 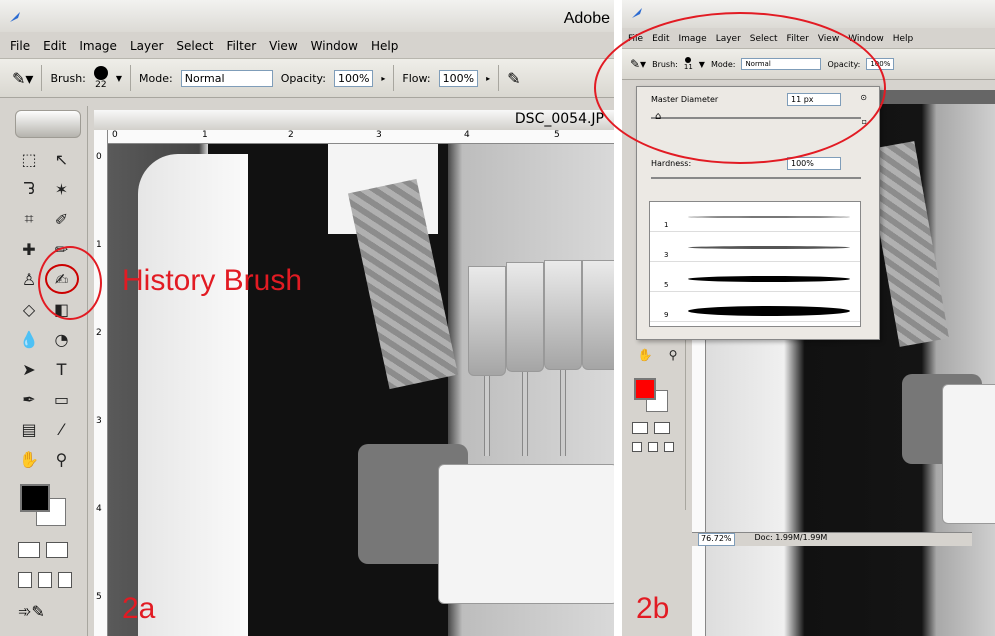 I want to click on type-icon: T, so click(x=62, y=369).